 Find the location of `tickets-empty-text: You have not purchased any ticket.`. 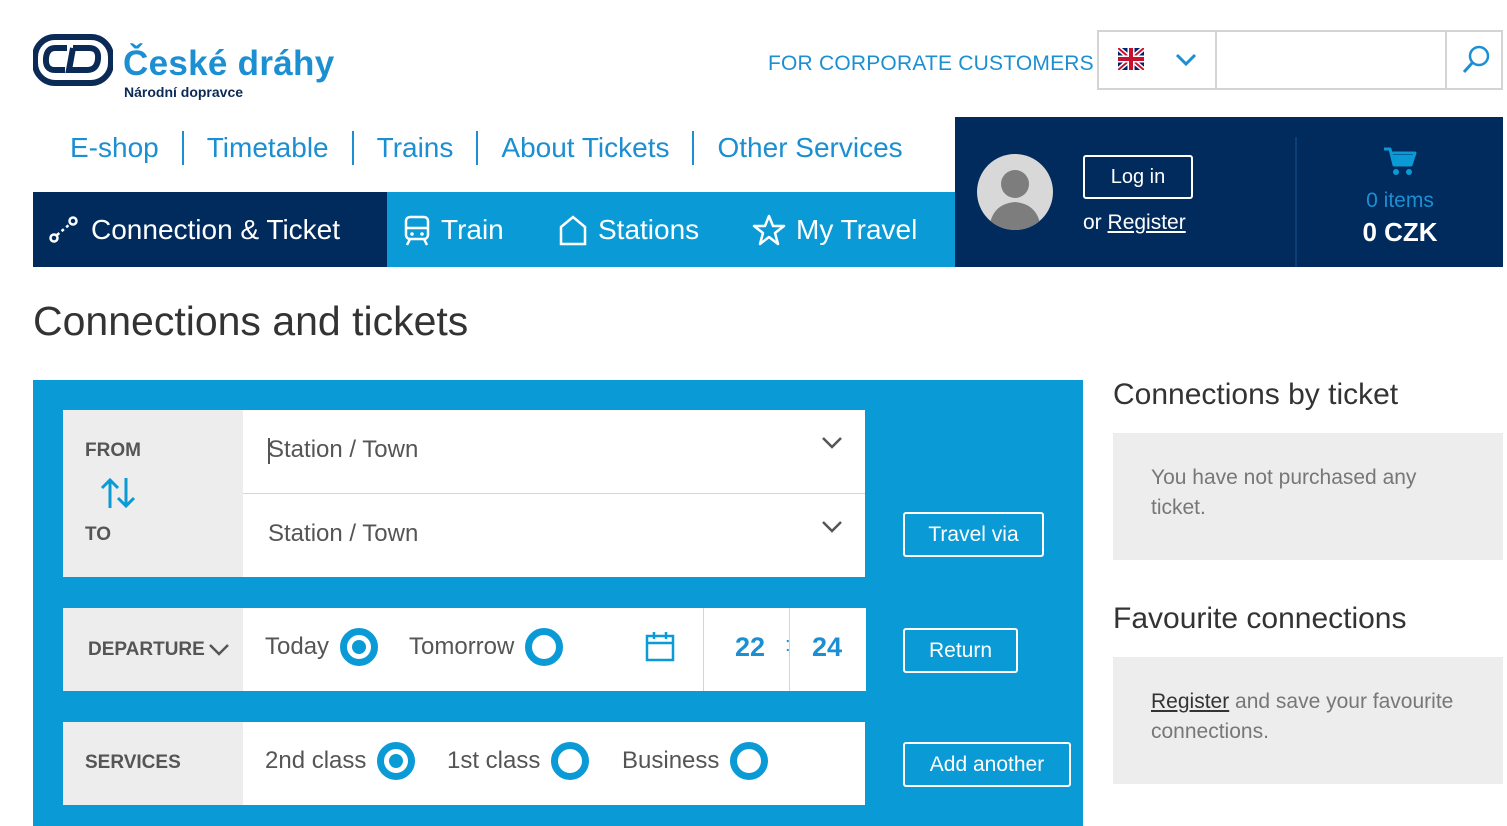

tickets-empty-text: You have not purchased any ticket. is located at coordinates (1284, 492).